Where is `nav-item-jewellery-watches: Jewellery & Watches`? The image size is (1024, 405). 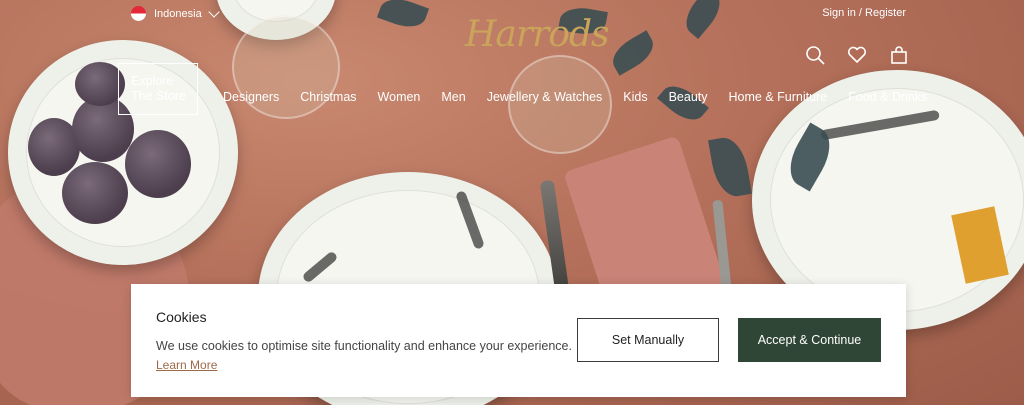 nav-item-jewellery-watches: Jewellery & Watches is located at coordinates (545, 97).